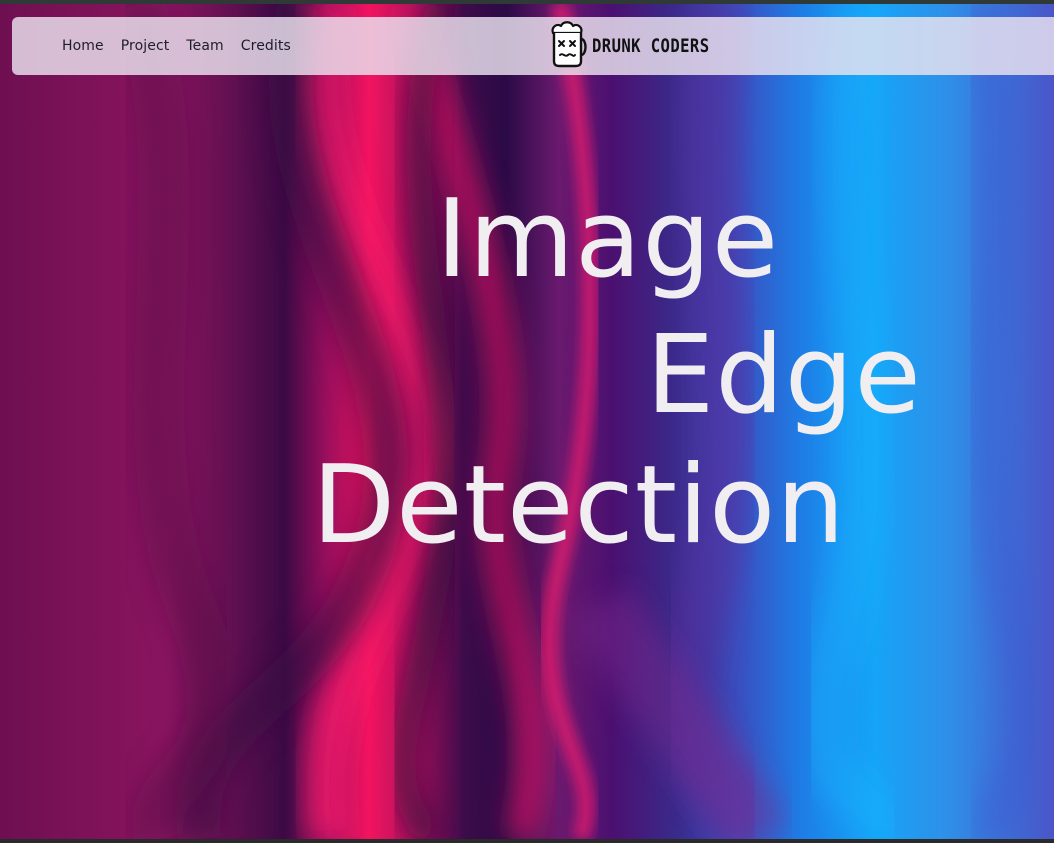  Describe the element at coordinates (651, 46) in the screenshot. I see `brand-name: DRUNK CODERS` at that location.